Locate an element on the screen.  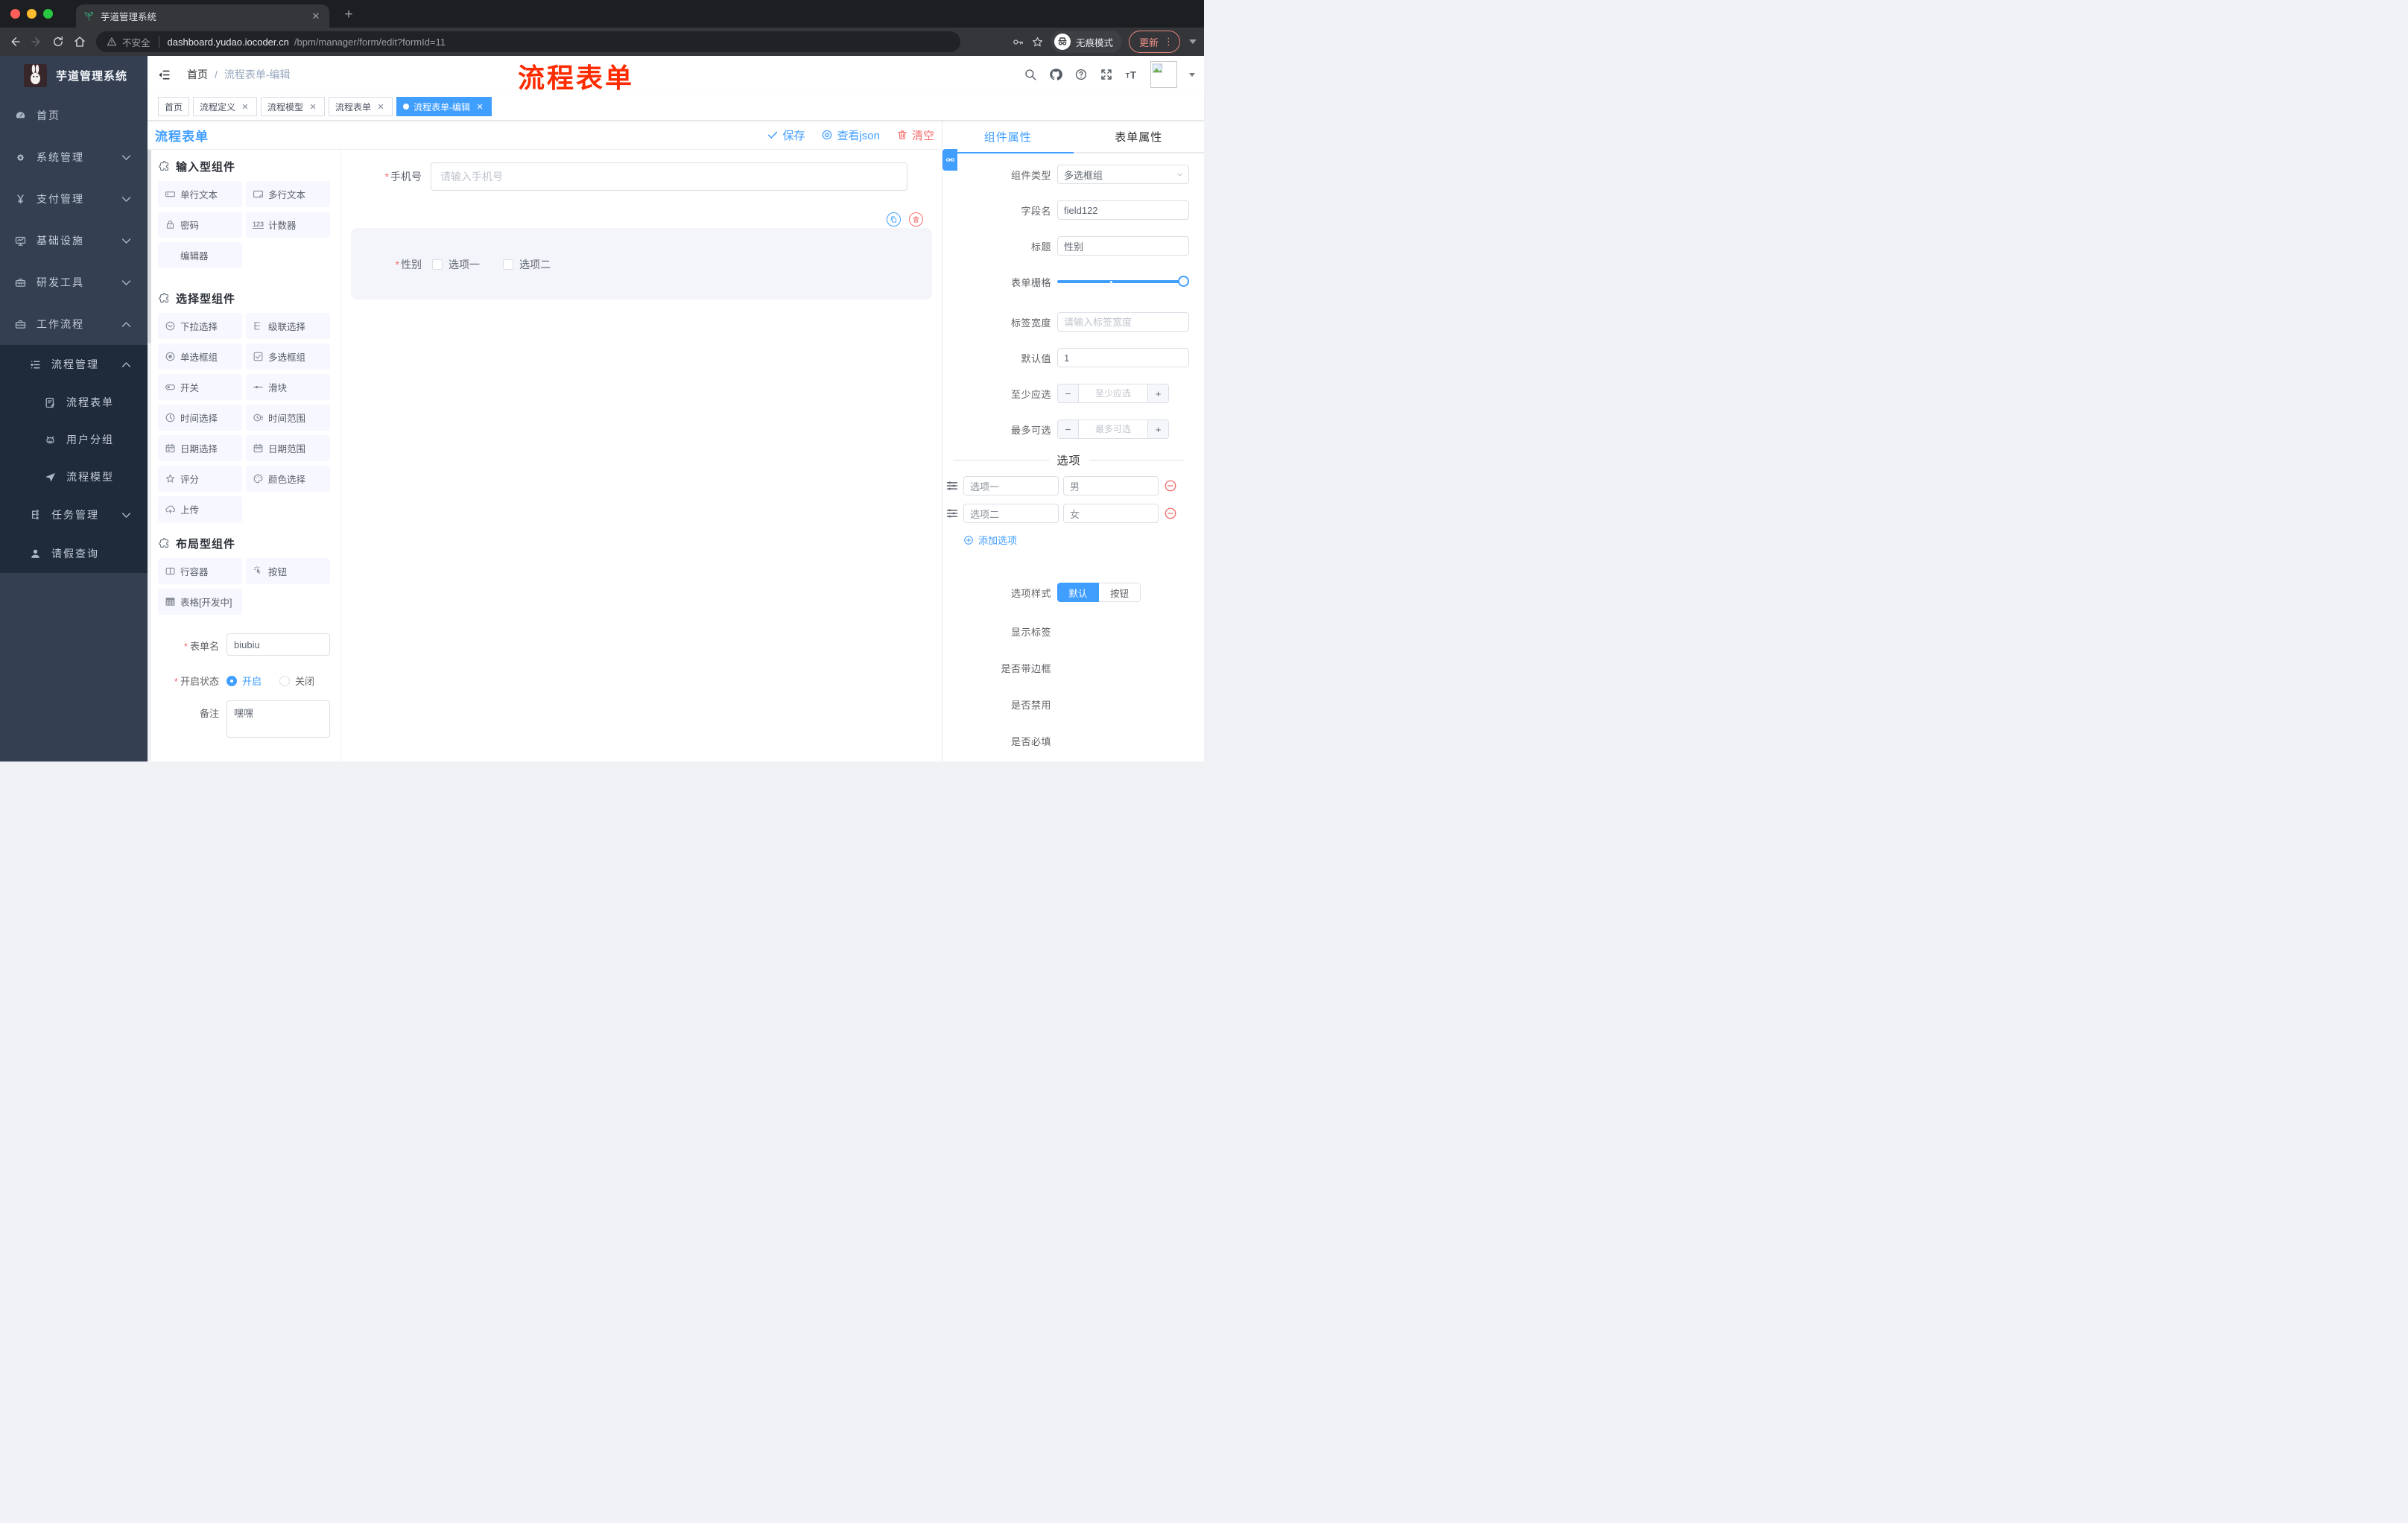
component-单行文本: 单行文本 is located at coordinates (200, 194).